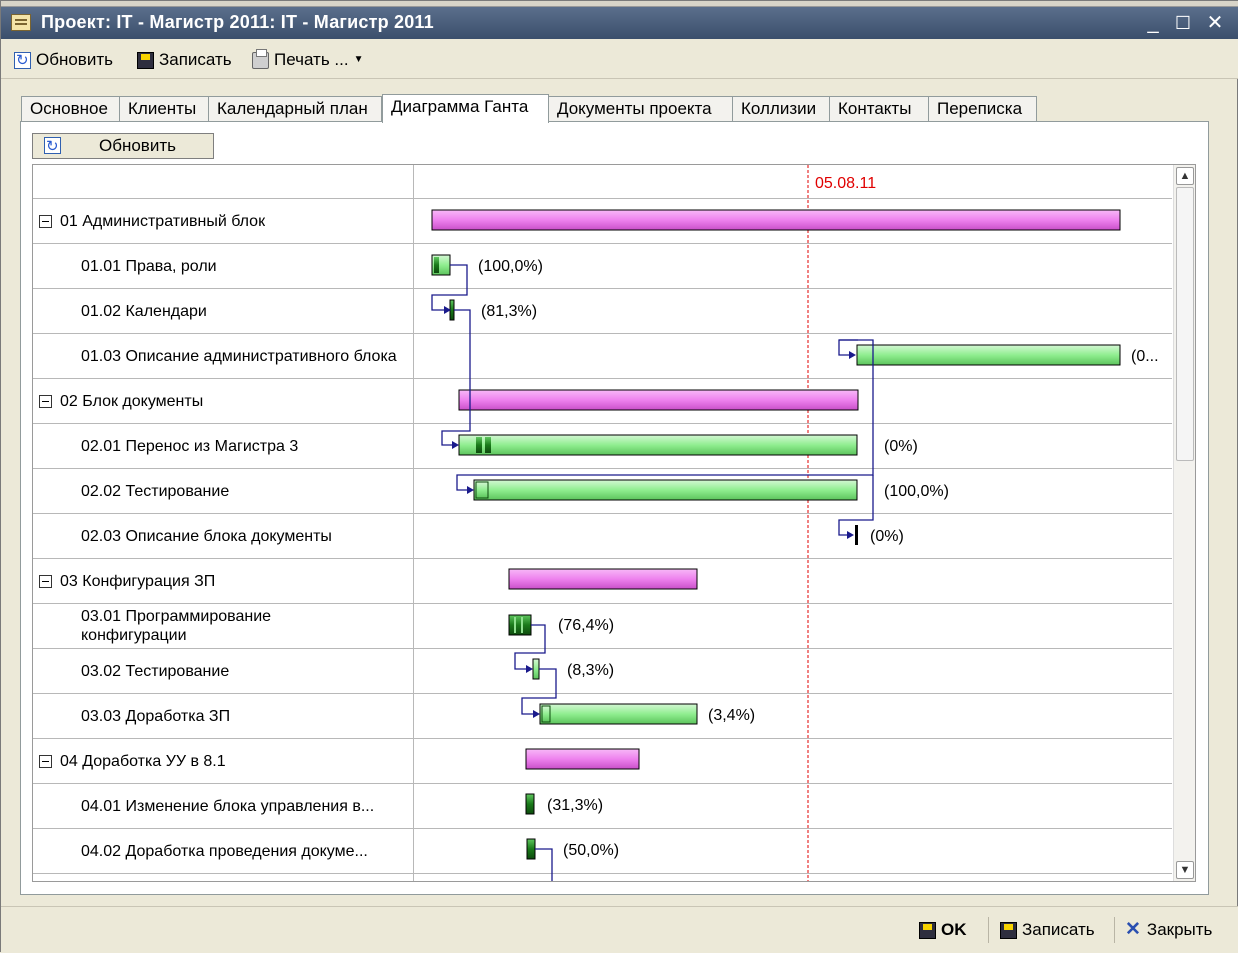 Image resolution: width=1238 pixels, height=953 pixels. I want to click on task-percent-label: (8,3%), so click(590, 670).